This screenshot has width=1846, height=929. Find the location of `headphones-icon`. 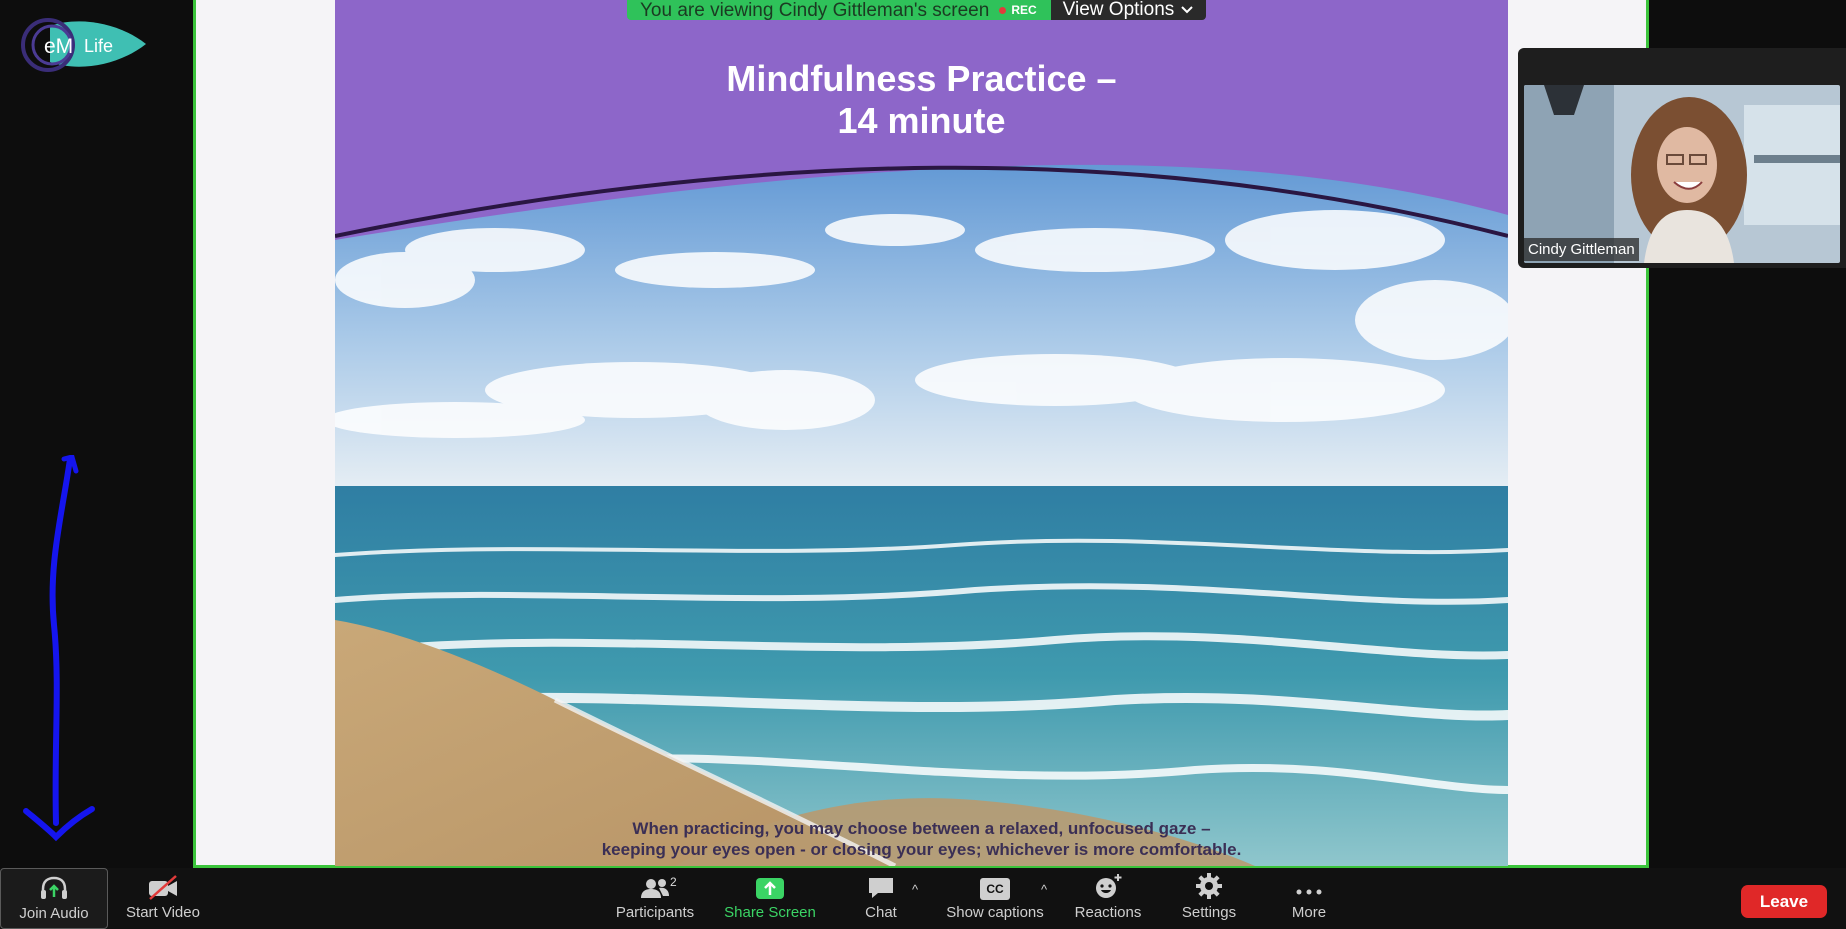

headphones-icon is located at coordinates (54, 887).